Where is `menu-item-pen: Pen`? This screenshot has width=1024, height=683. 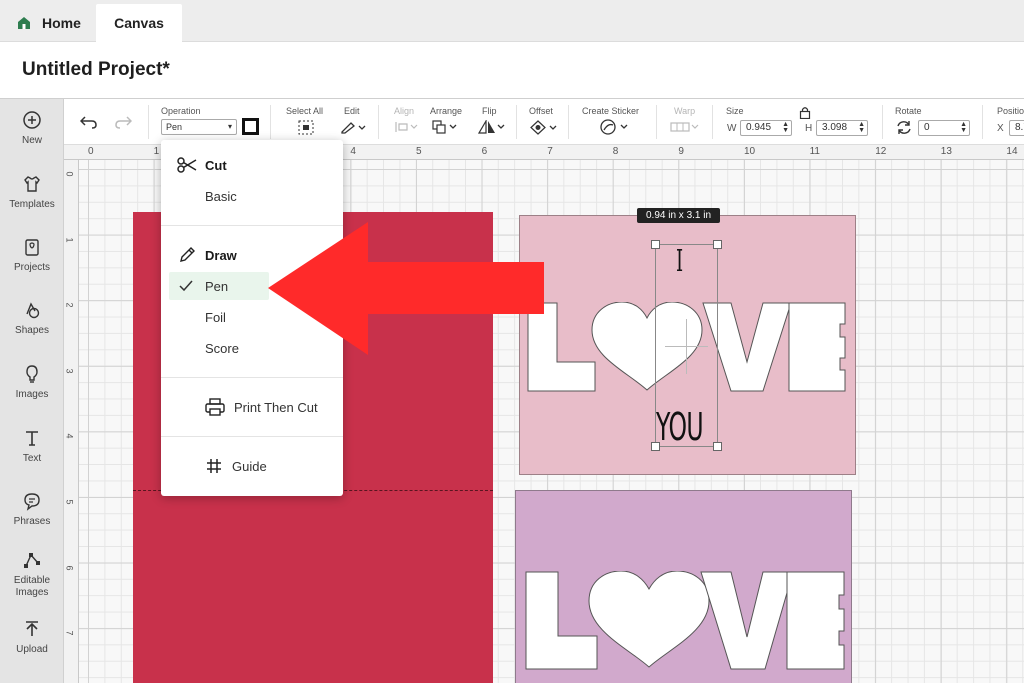
menu-item-pen: Pen is located at coordinates (219, 286).